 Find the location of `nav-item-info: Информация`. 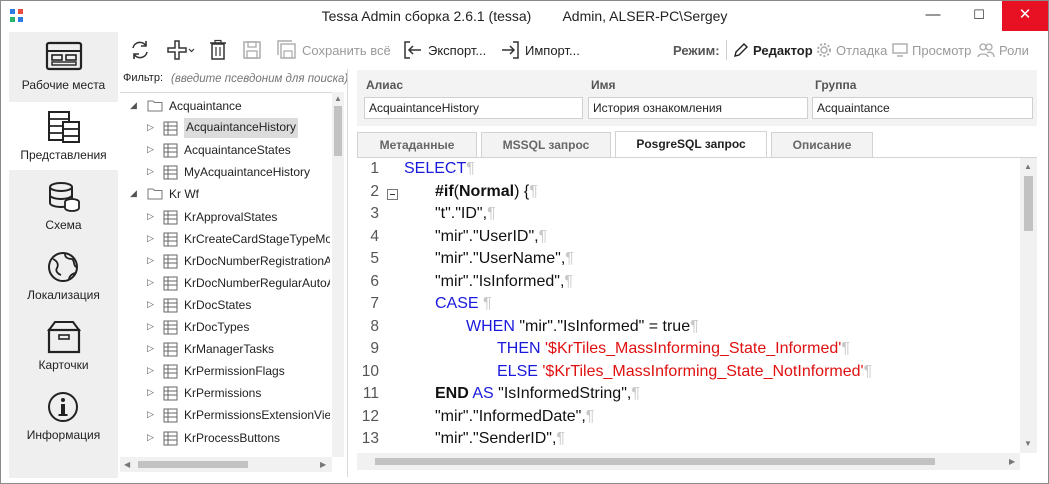

nav-item-info: Информация is located at coordinates (63, 416).